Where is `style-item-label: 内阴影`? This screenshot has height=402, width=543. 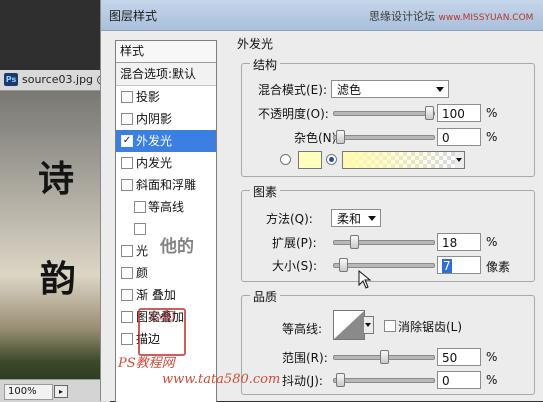
style-item-label: 内阴影 is located at coordinates (154, 119).